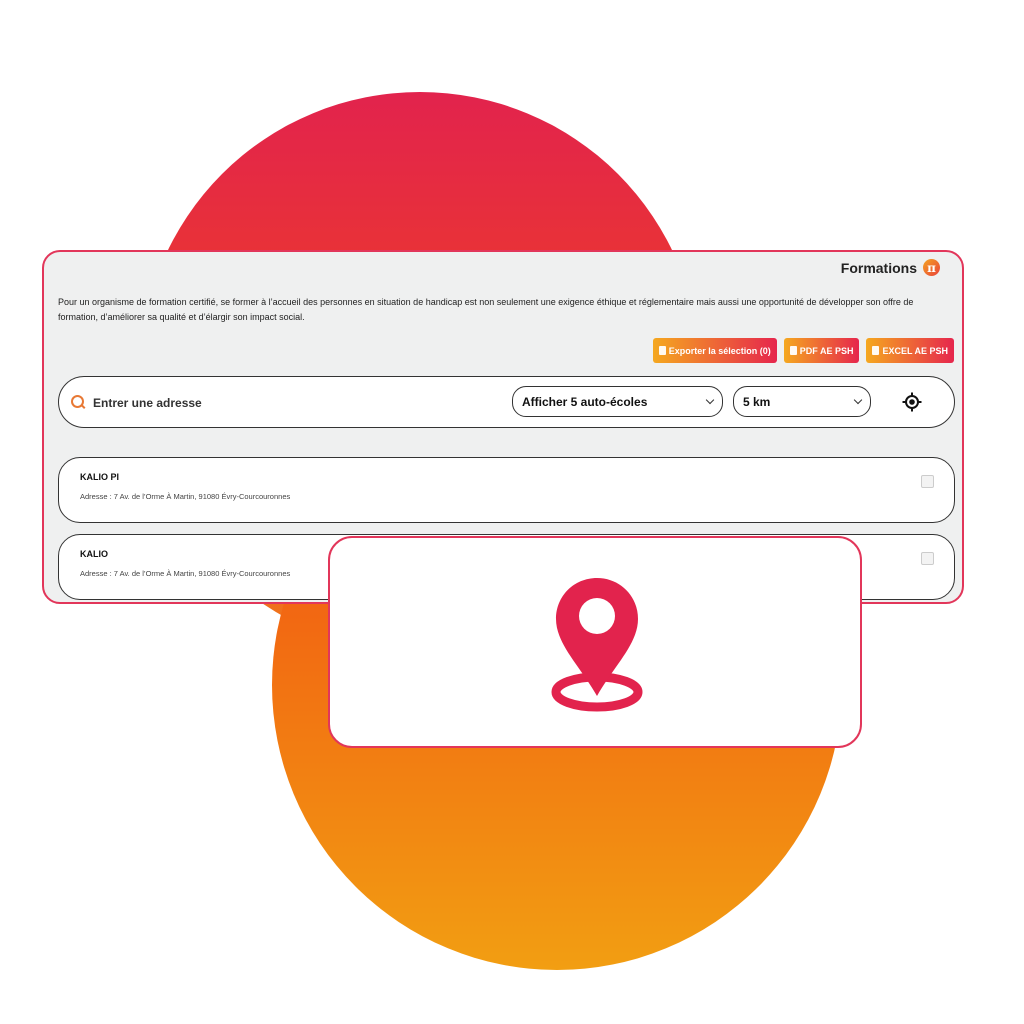 The height and width of the screenshot is (1024, 1024). Describe the element at coordinates (100, 477) in the screenshot. I see `result-name: KALIO PI` at that location.